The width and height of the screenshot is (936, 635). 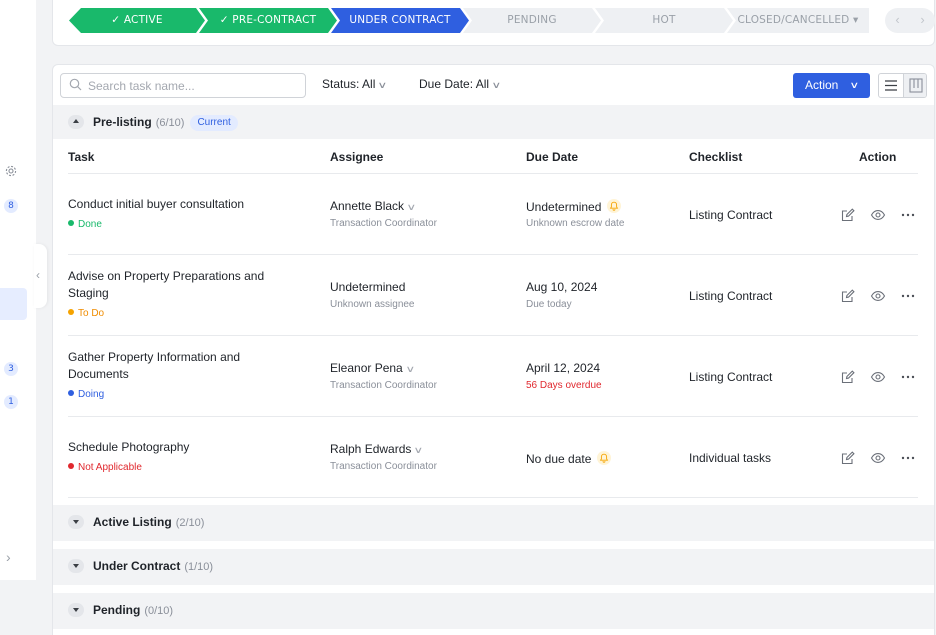 What do you see at coordinates (383, 223) in the screenshot?
I see `assignee-role: Transaction Coordinator` at bounding box center [383, 223].